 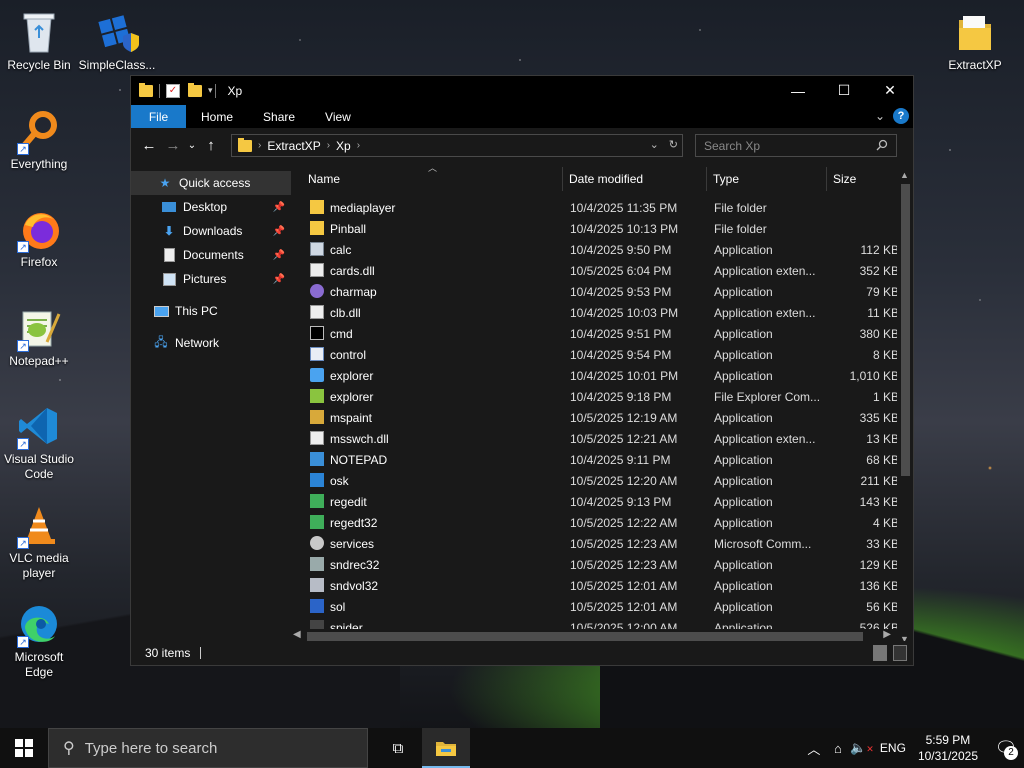 What do you see at coordinates (192, 146) in the screenshot?
I see `recent-locations-chevron-icon: ⌄` at bounding box center [192, 146].